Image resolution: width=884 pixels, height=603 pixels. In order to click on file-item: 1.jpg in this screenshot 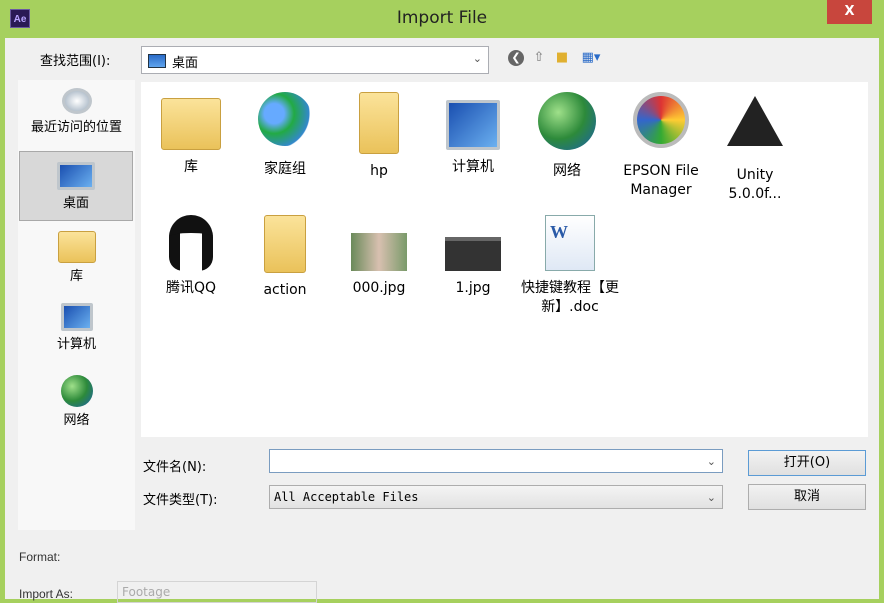, I will do `click(473, 256)`.